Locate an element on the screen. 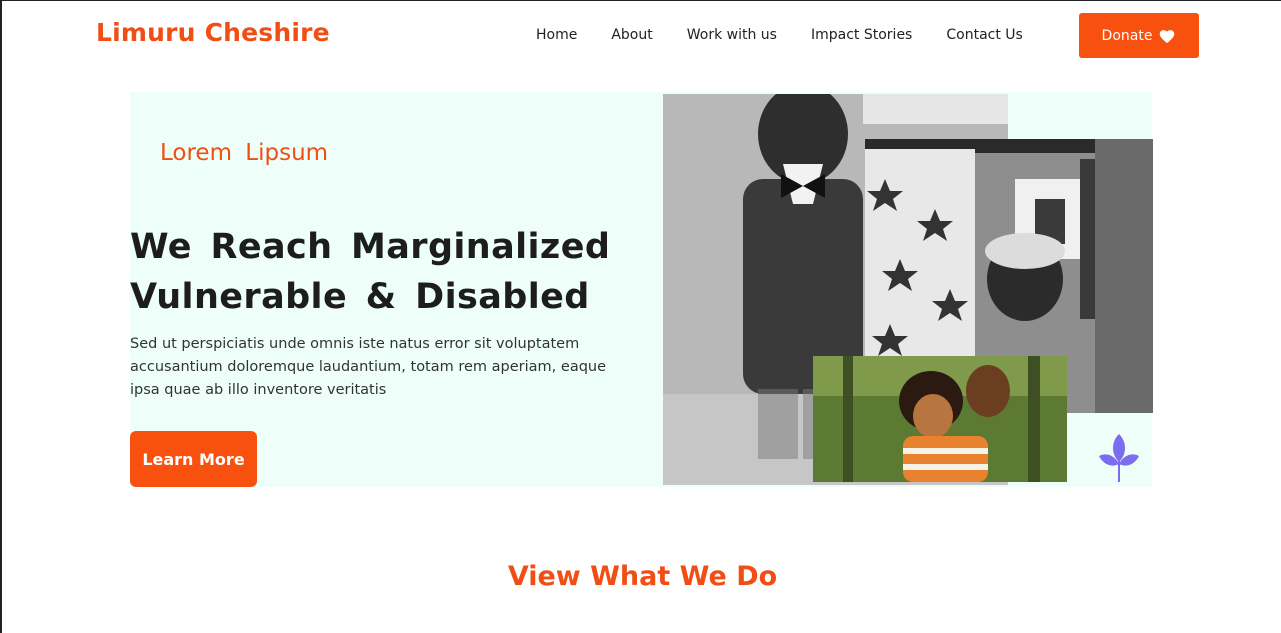 This screenshot has height=633, width=1281. nav-link-impact-stories: Impact Stories is located at coordinates (861, 35).